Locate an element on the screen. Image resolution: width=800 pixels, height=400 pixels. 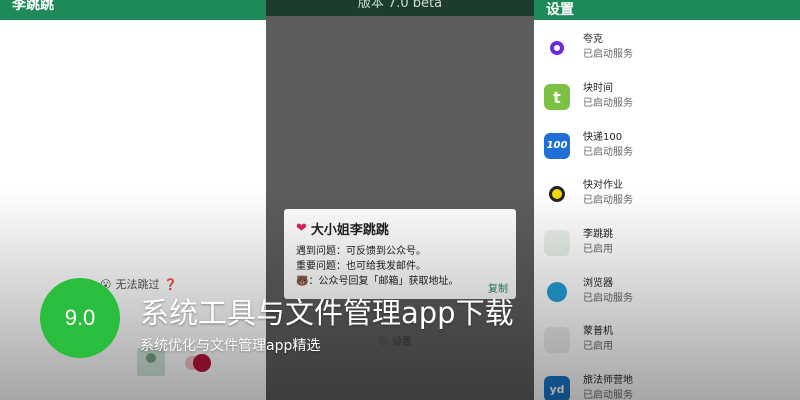
settings-item: 设置 is located at coordinates (395, 340).